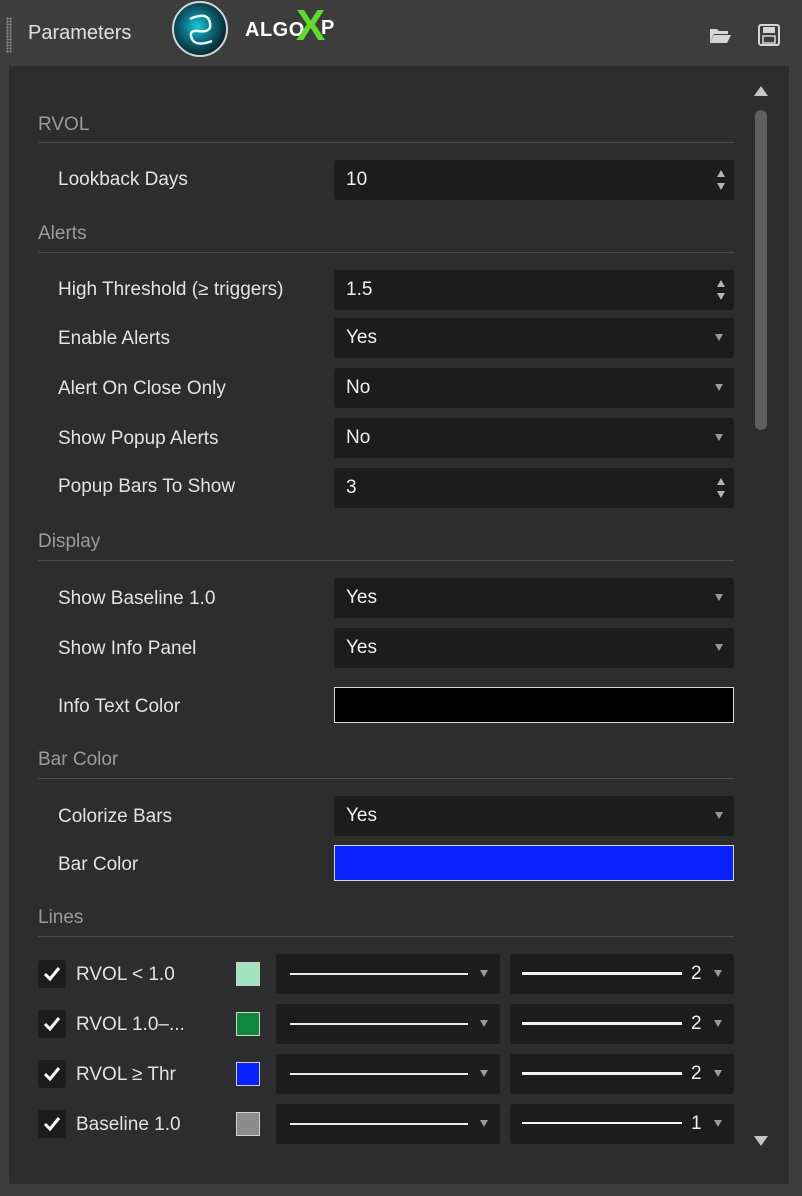 Image resolution: width=802 pixels, height=1196 pixels. What do you see at coordinates (98, 864) in the screenshot?
I see `label-bar-color: Bar Color` at bounding box center [98, 864].